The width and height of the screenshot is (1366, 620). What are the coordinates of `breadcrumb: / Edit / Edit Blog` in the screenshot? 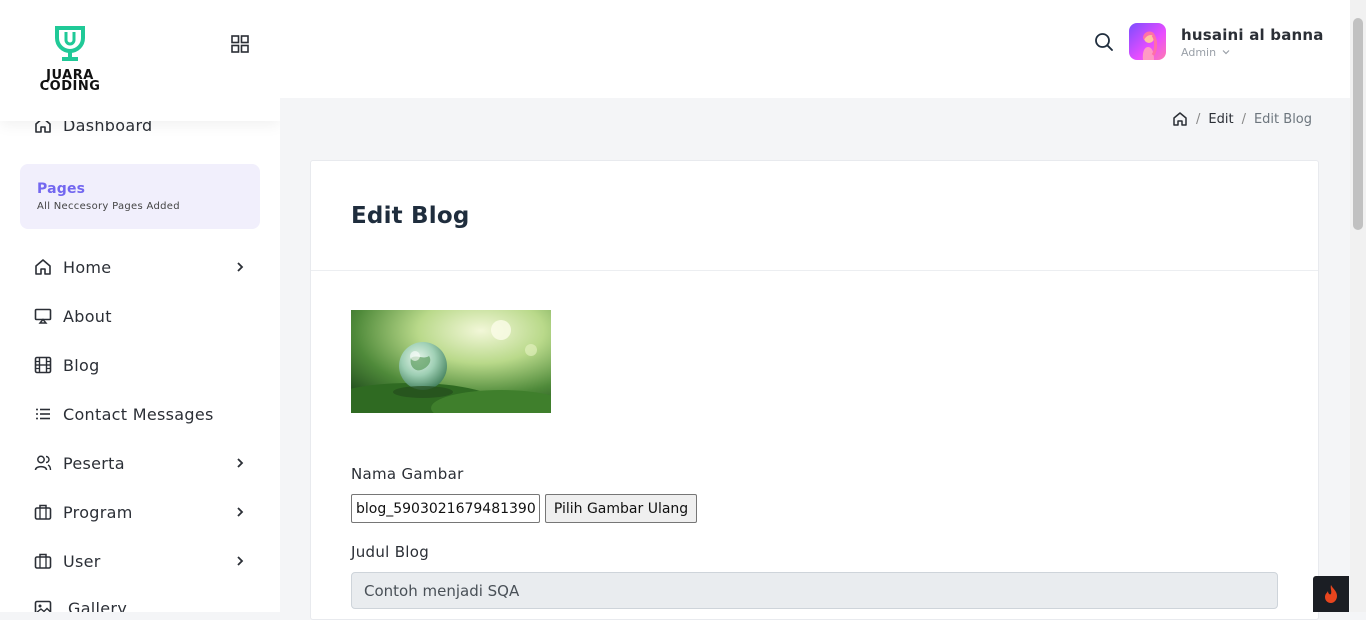 It's located at (1242, 119).